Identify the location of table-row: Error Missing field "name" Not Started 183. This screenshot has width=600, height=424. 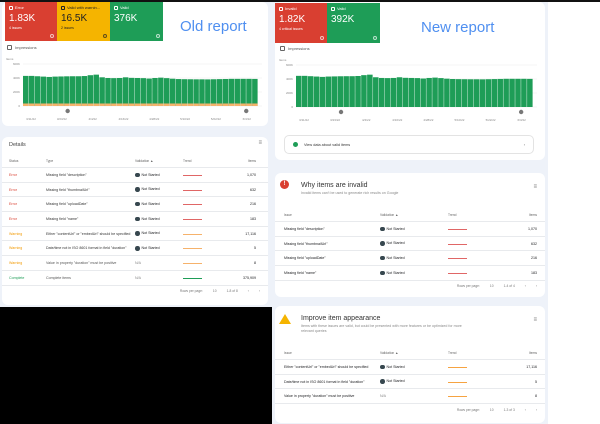
(135, 218).